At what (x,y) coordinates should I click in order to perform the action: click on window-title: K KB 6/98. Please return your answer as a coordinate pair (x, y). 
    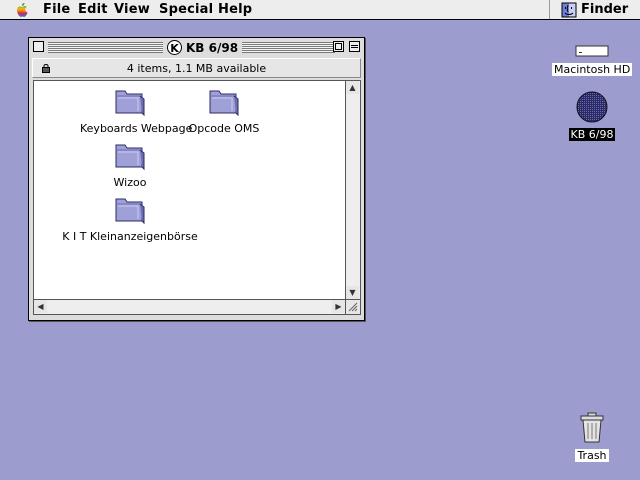
    Looking at the image, I should click on (203, 47).